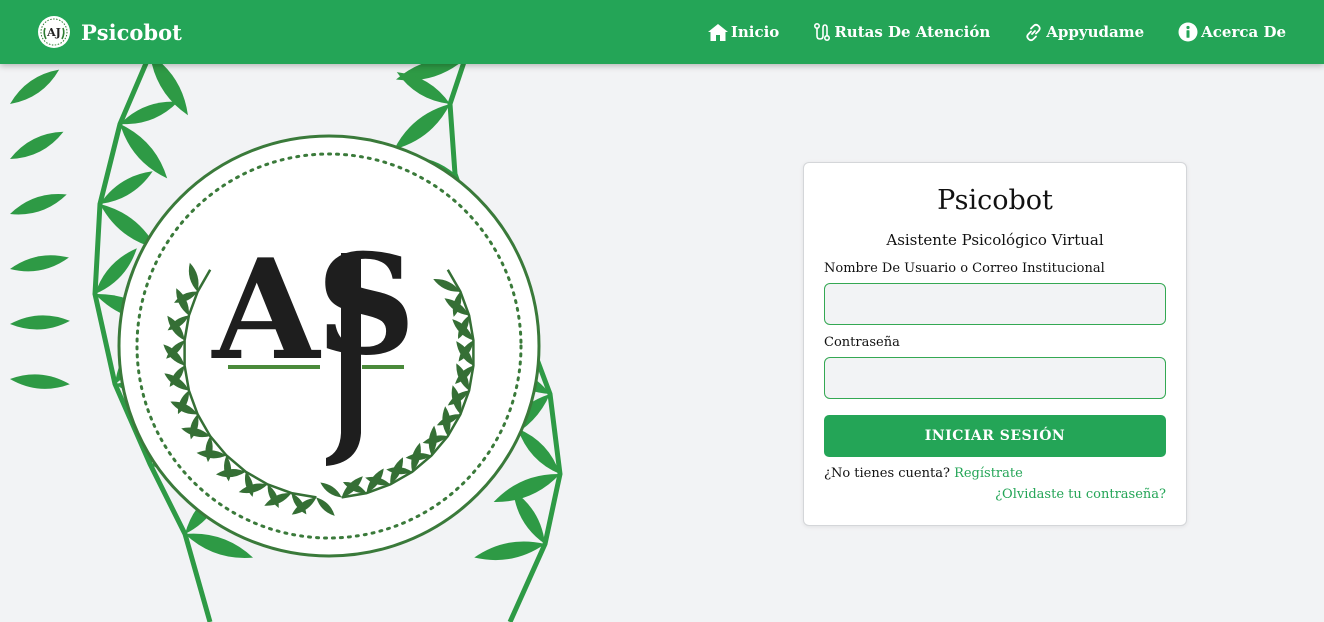 The width and height of the screenshot is (1324, 622). I want to click on register-row: ¿No tienes cuenta? Regístrate, so click(923, 473).